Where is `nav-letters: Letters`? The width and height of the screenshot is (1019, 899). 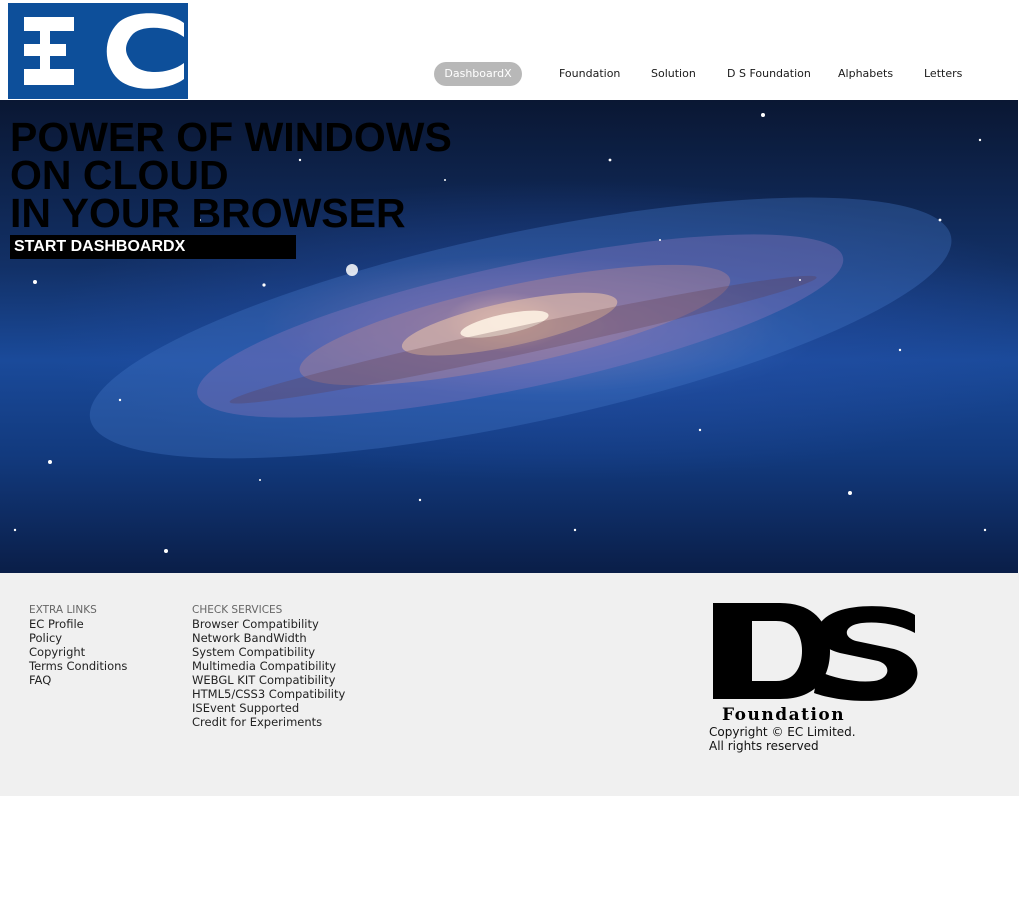
nav-letters: Letters is located at coordinates (943, 74).